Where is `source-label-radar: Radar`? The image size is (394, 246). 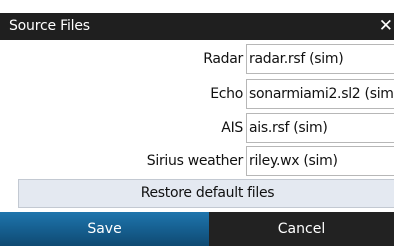 source-label-radar: Radar is located at coordinates (223, 59).